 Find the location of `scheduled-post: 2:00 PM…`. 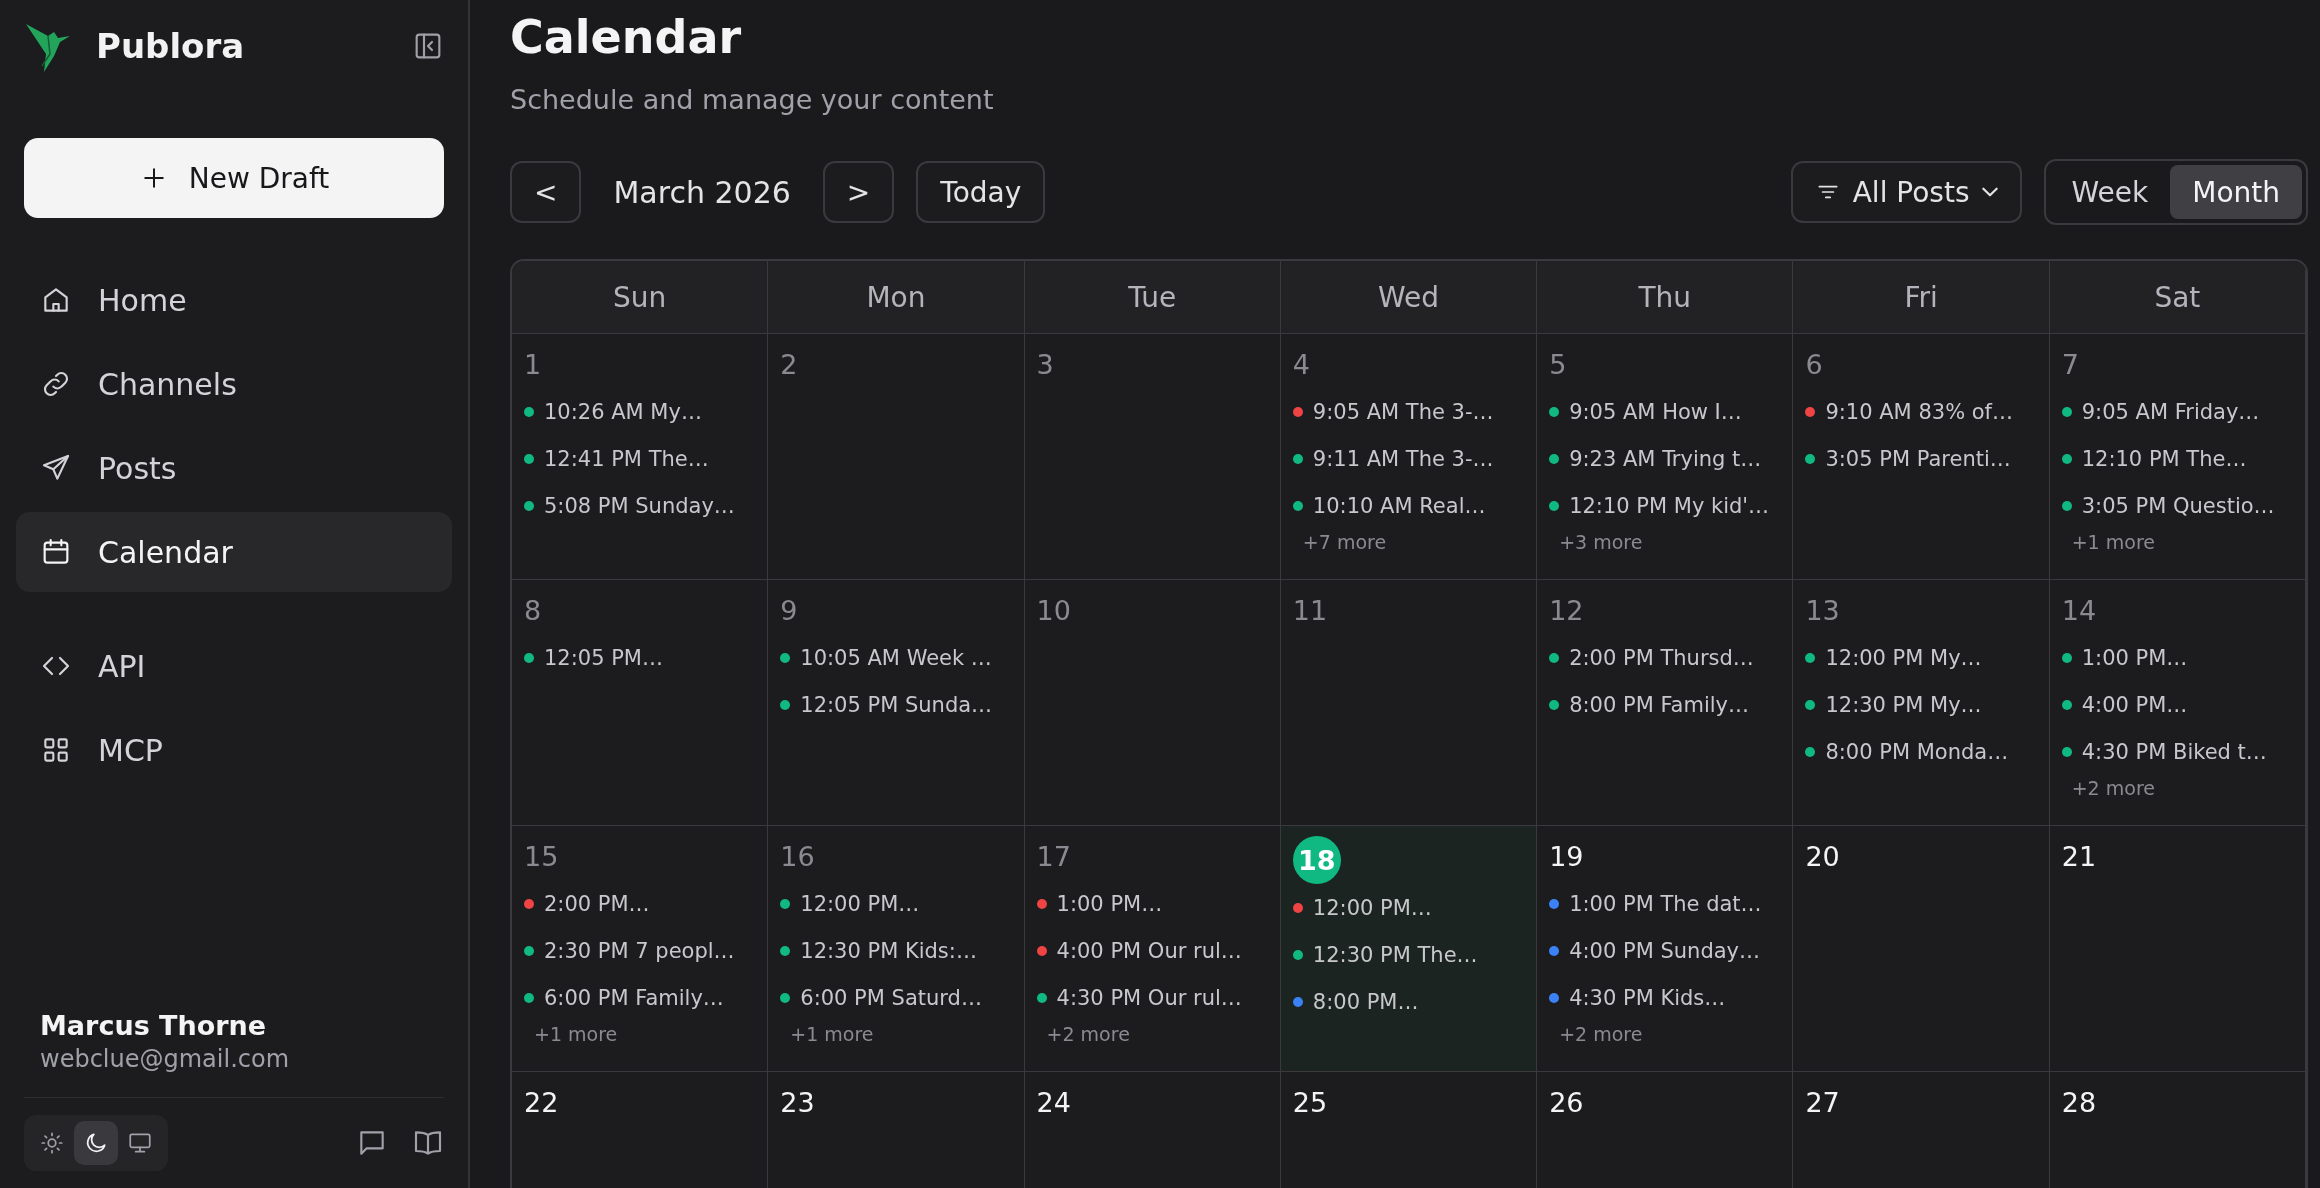

scheduled-post: 2:00 PM… is located at coordinates (587, 903).